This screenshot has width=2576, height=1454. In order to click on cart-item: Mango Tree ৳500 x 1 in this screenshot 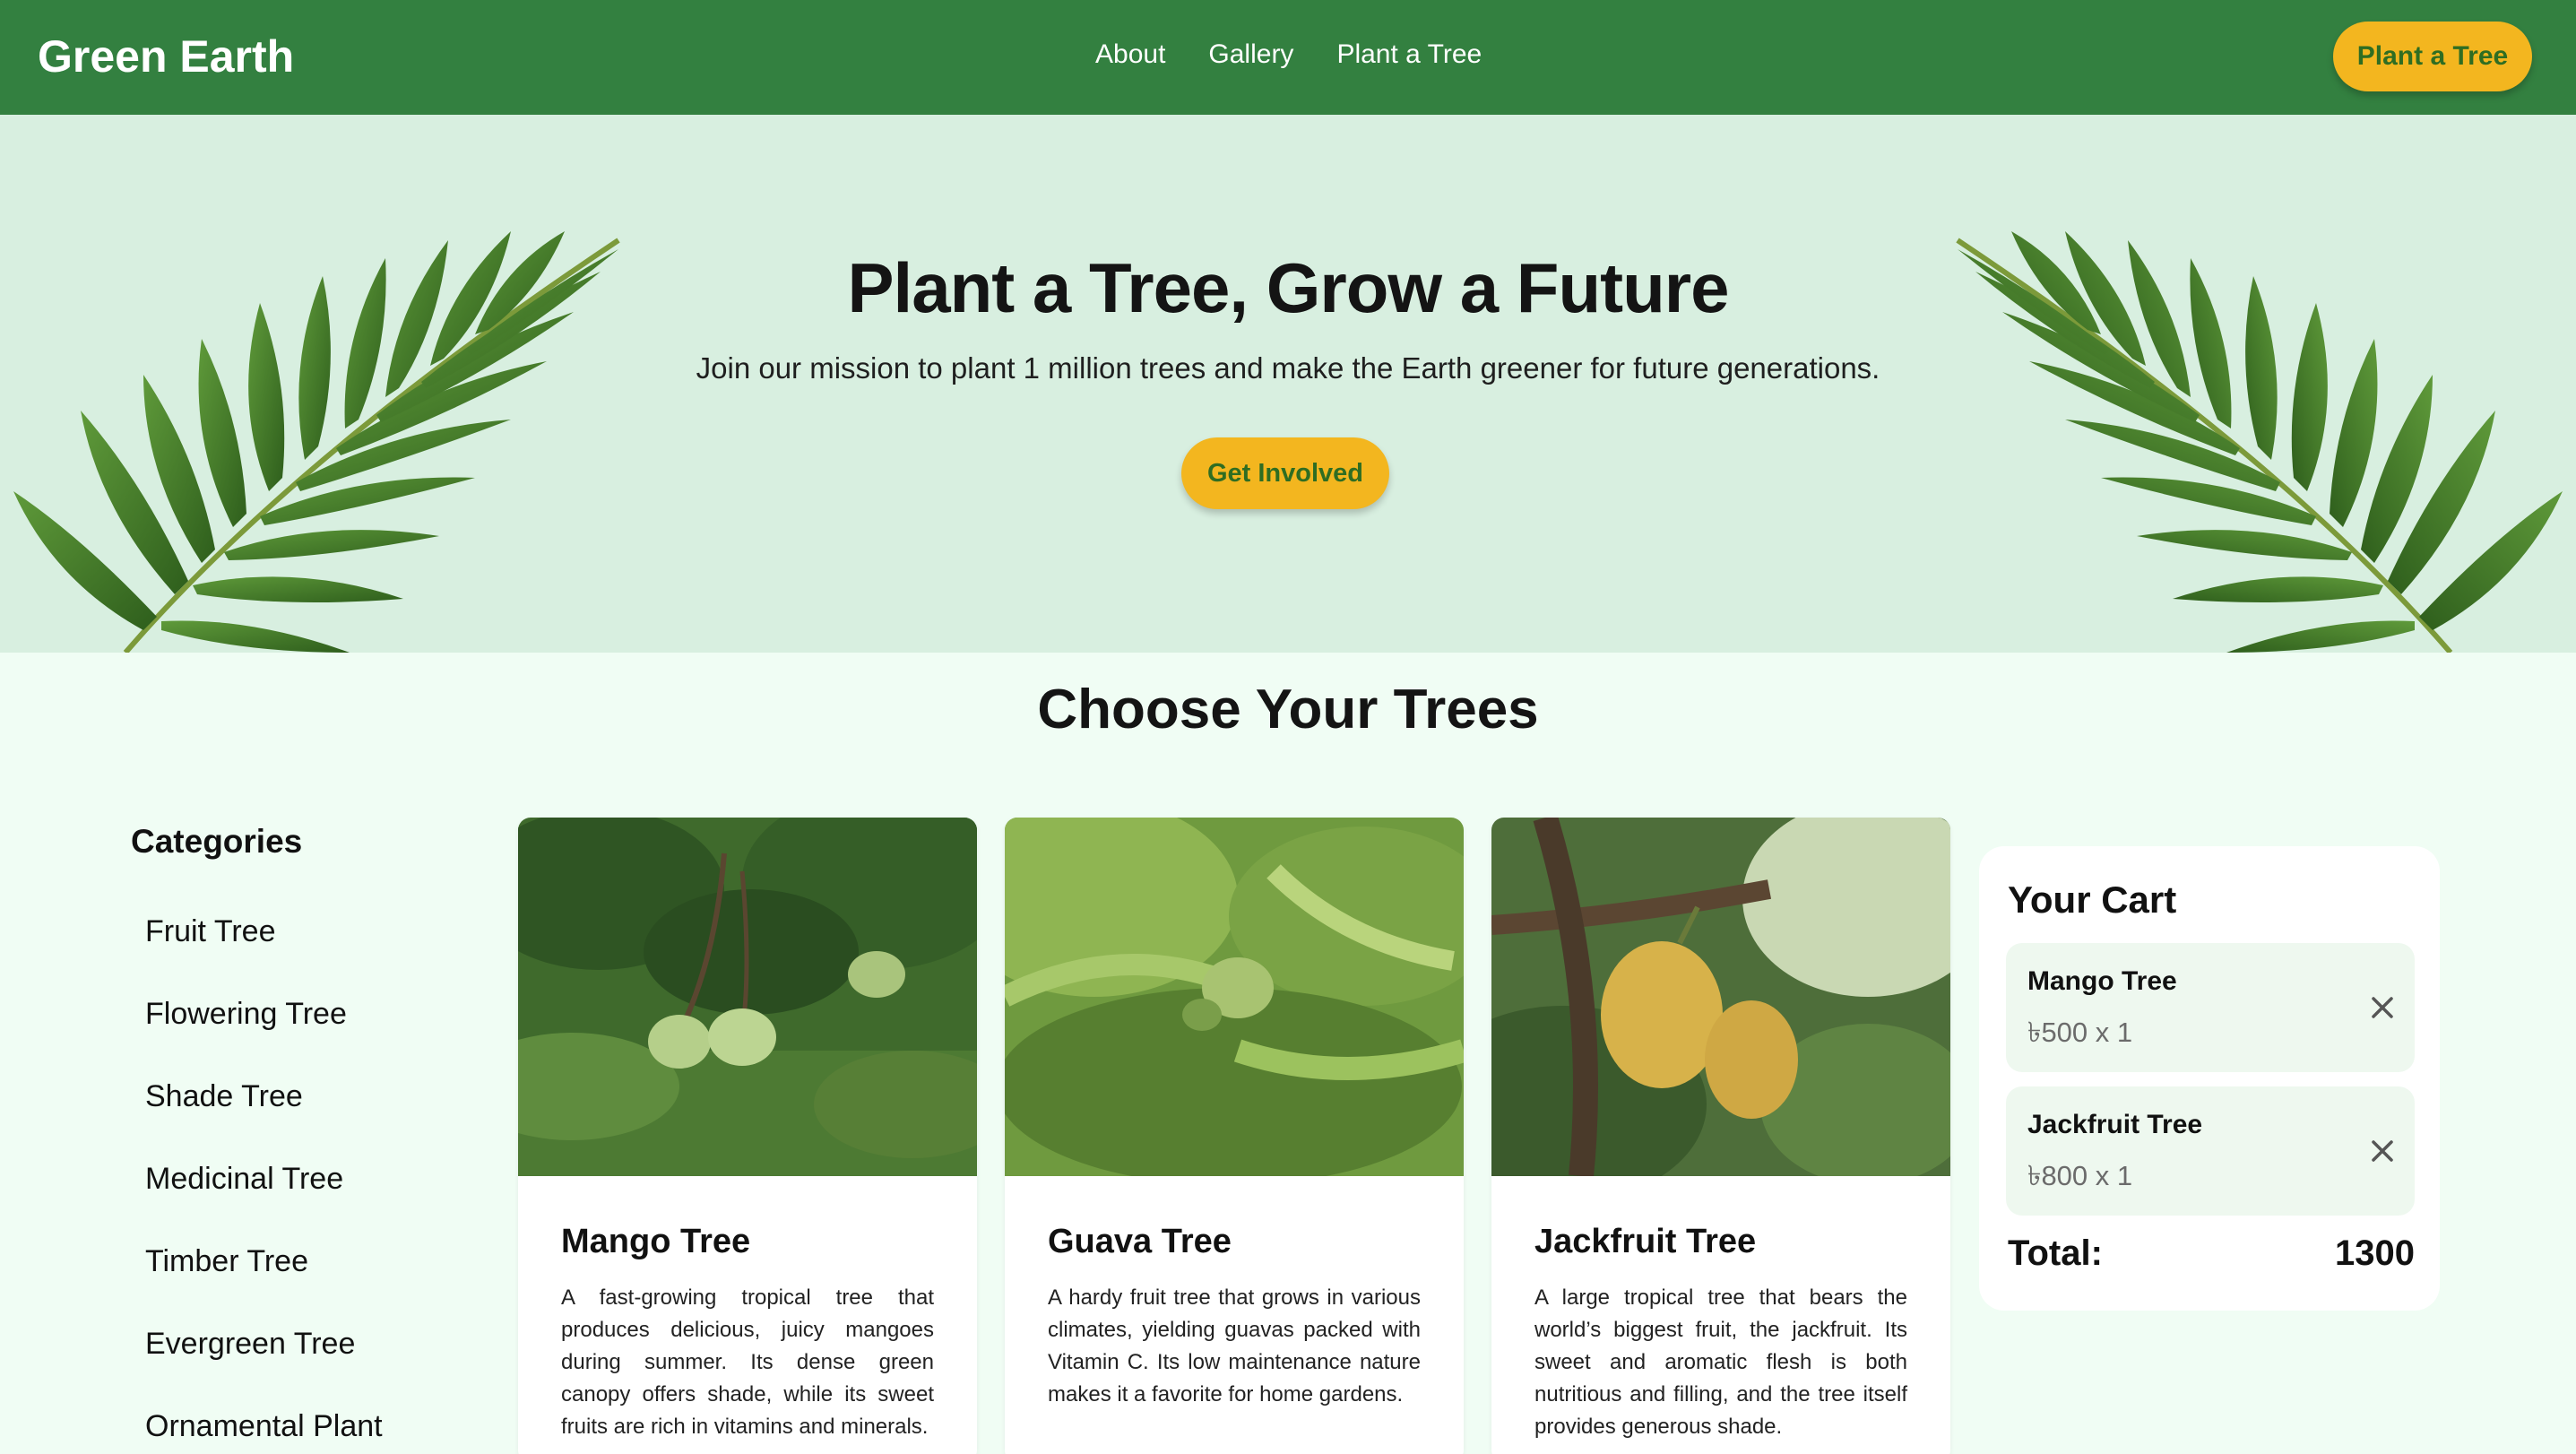, I will do `click(2210, 1007)`.